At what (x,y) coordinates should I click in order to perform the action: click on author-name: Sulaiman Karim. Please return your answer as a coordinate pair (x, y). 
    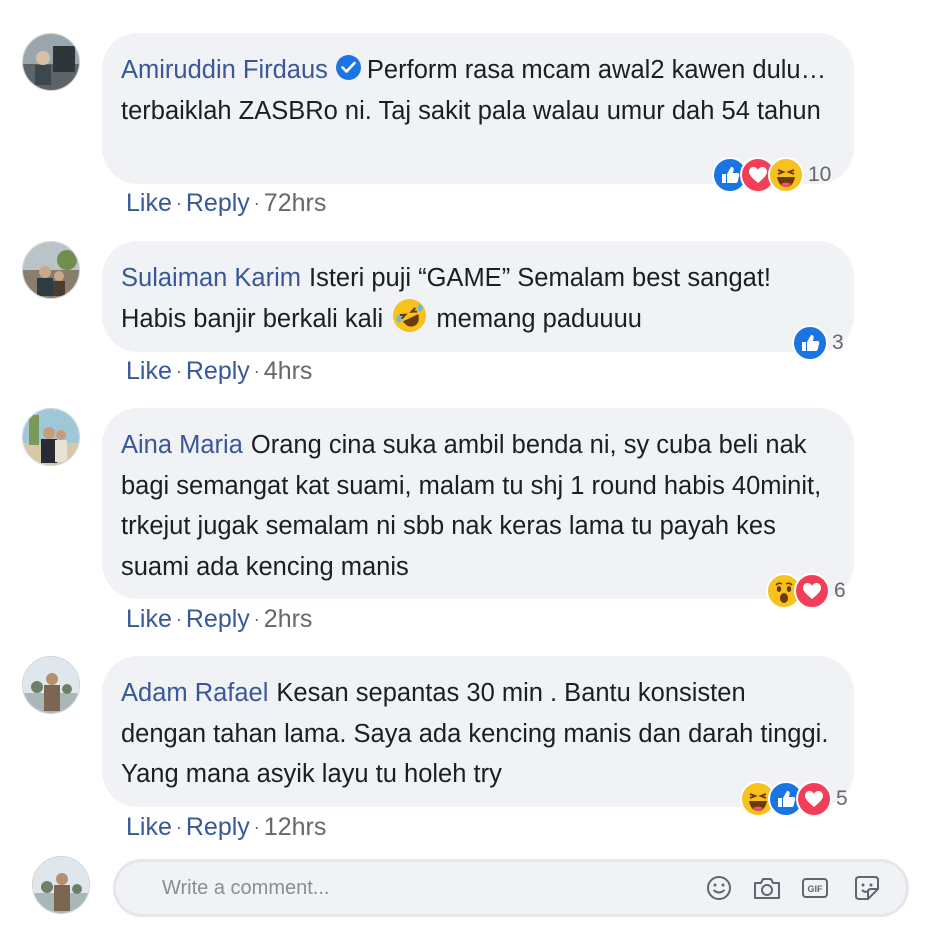
    Looking at the image, I should click on (211, 278).